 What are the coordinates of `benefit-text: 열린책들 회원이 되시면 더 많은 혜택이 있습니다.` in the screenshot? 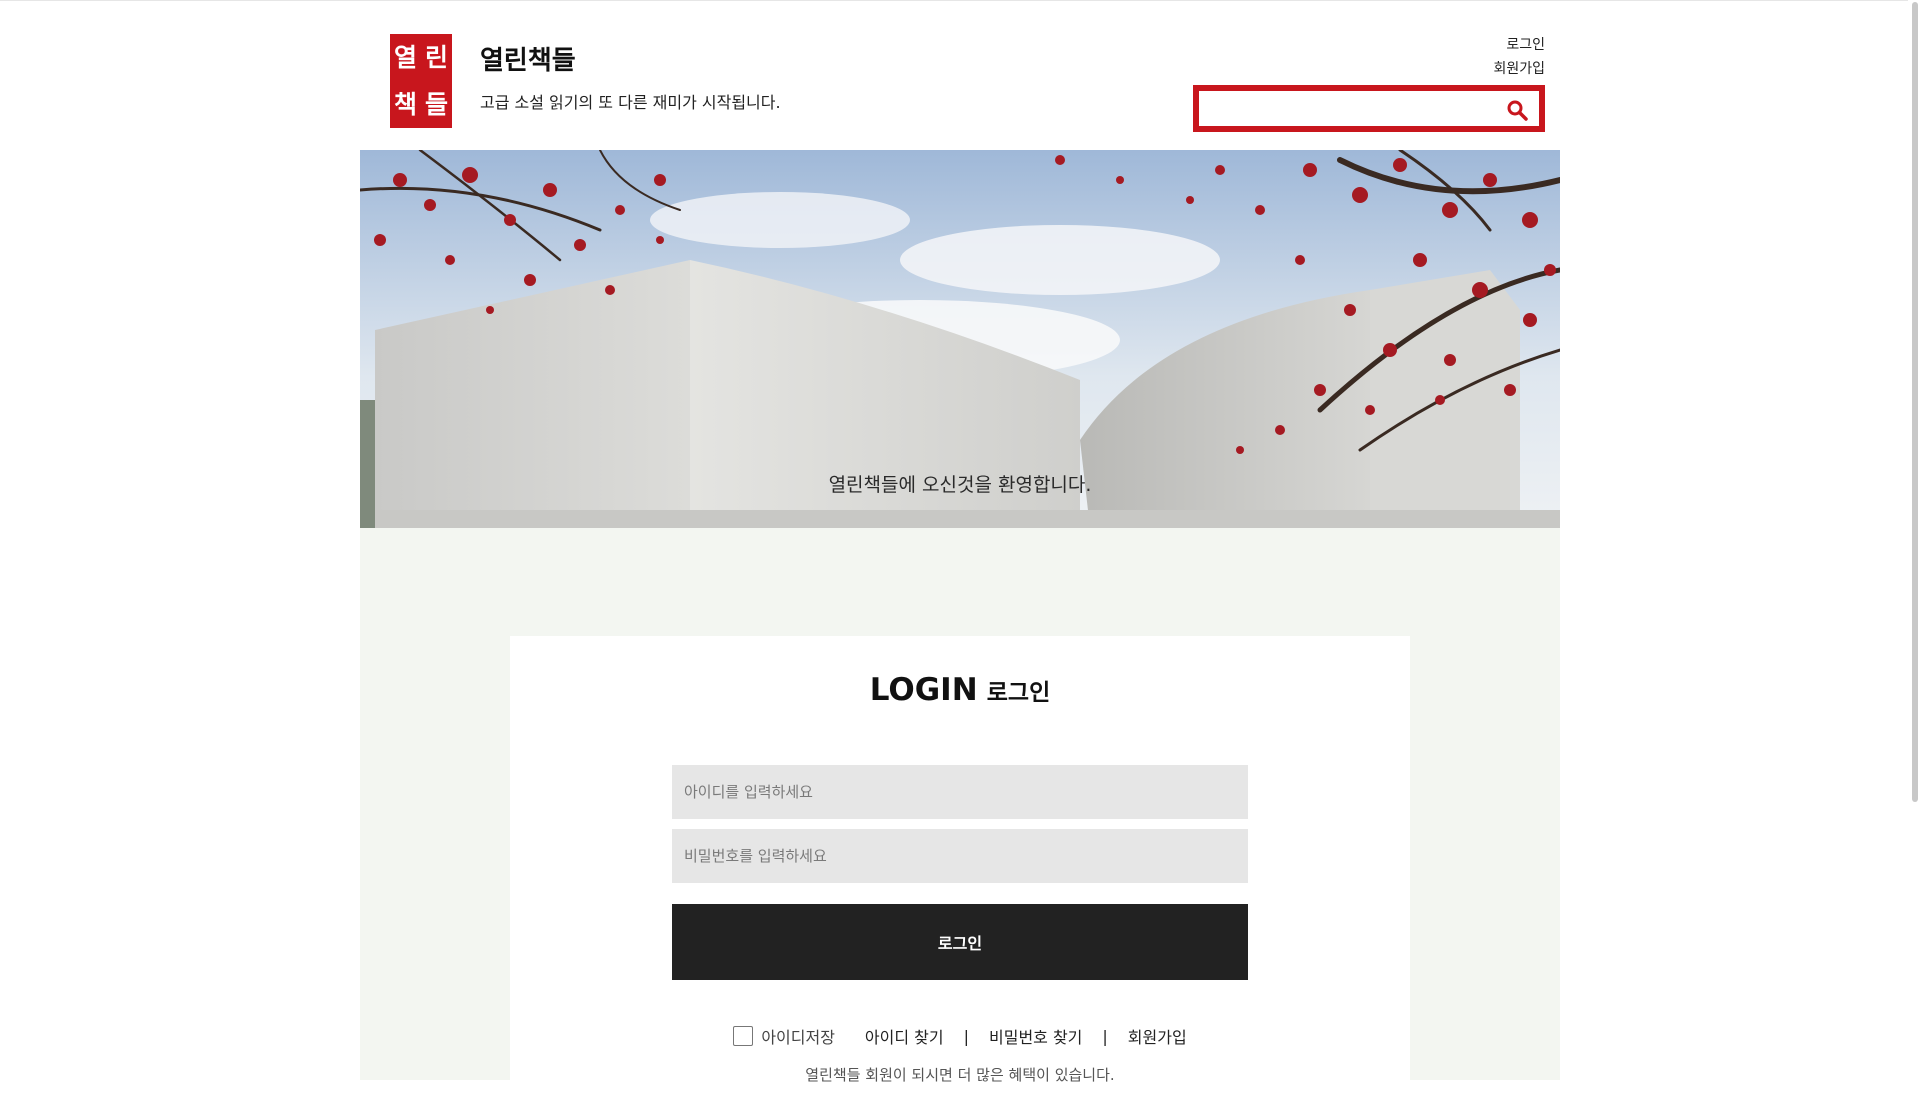 It's located at (960, 1075).